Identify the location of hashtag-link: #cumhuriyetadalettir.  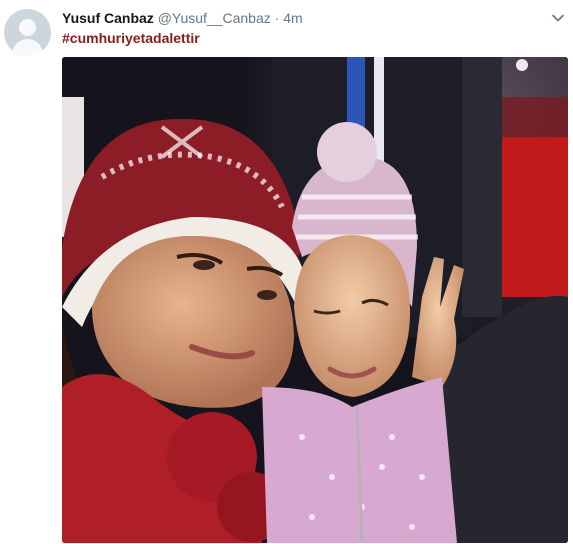
(131, 38).